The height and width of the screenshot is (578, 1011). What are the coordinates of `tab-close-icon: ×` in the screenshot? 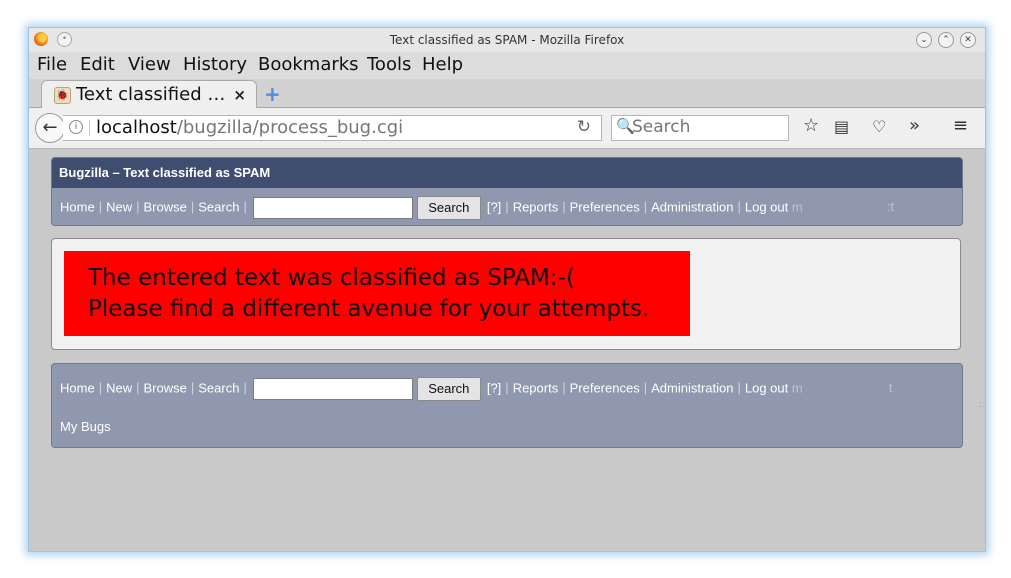 It's located at (239, 95).